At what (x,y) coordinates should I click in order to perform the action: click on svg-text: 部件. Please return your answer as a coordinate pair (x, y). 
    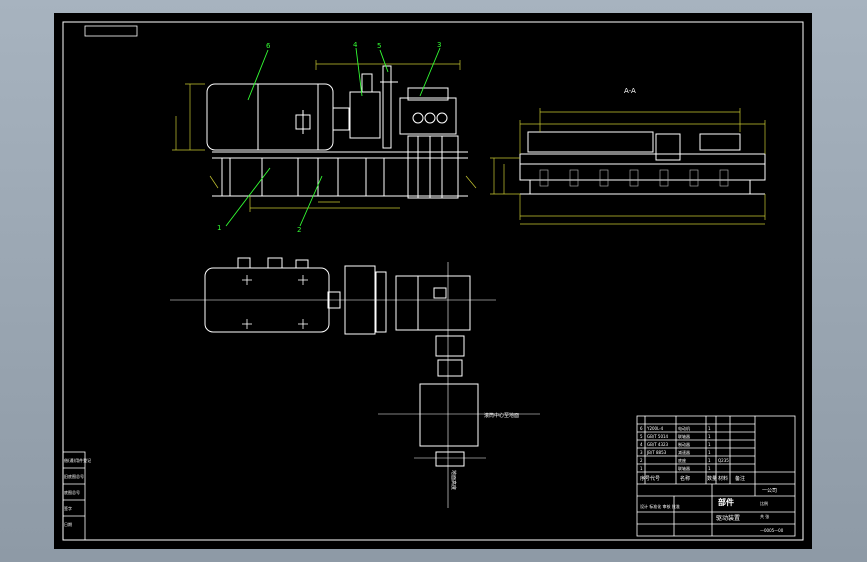
    Looking at the image, I should click on (726, 502).